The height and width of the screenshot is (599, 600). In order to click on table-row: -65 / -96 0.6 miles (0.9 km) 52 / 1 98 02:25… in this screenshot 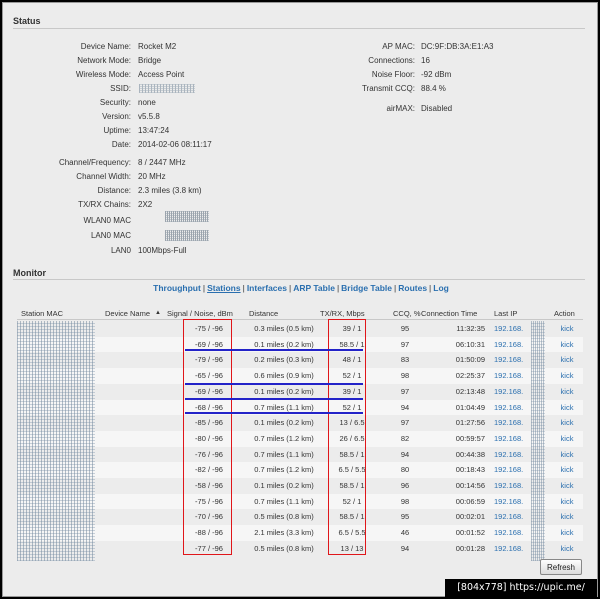, I will do `click(300, 376)`.